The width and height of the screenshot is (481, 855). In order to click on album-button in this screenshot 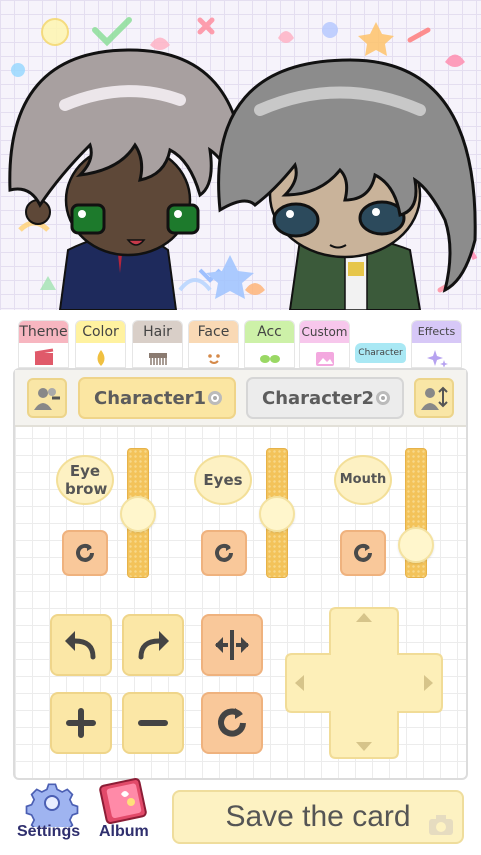, I will do `click(125, 798)`.